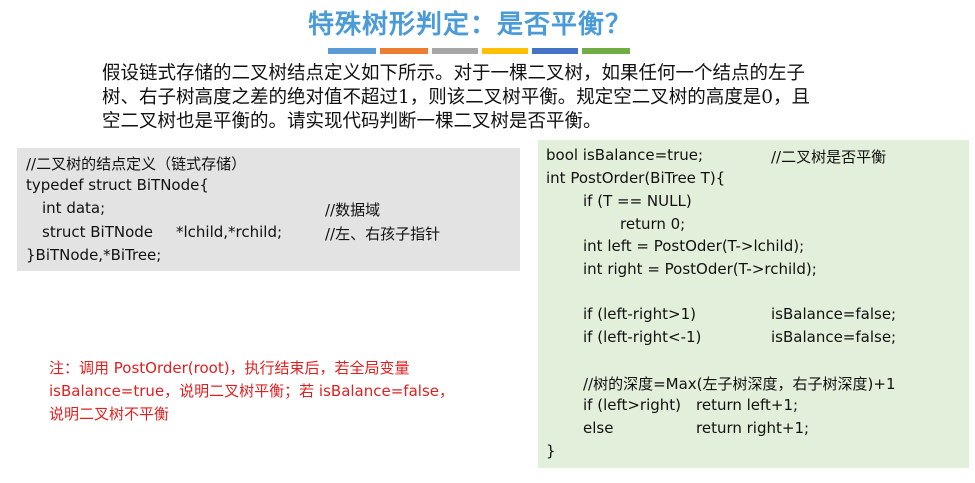 The height and width of the screenshot is (483, 975). What do you see at coordinates (469, 25) in the screenshot?
I see `page-title: 特殊树形判定：是否平衡？` at bounding box center [469, 25].